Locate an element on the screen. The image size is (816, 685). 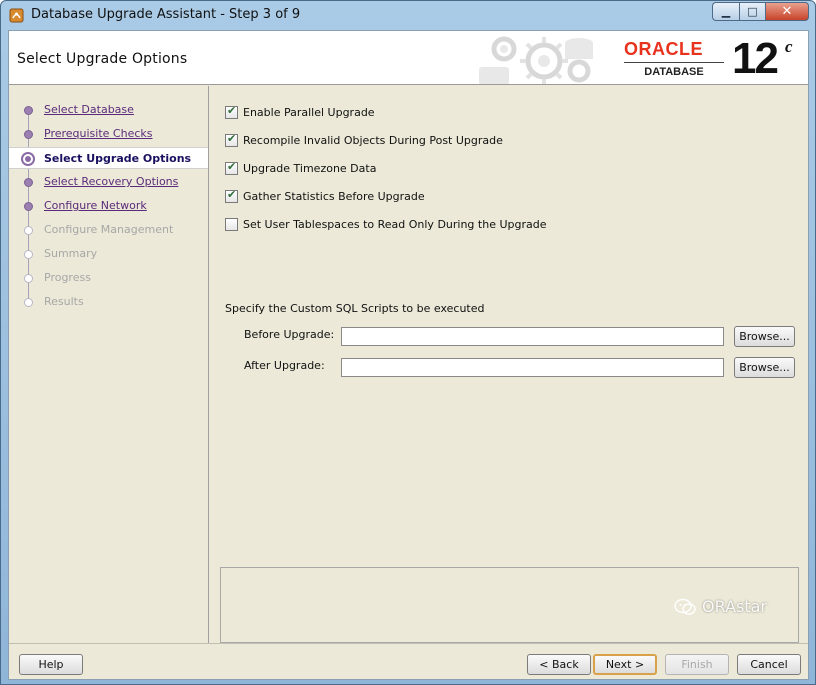
sidebar-item-label: Configure Management is located at coordinates (109, 229).